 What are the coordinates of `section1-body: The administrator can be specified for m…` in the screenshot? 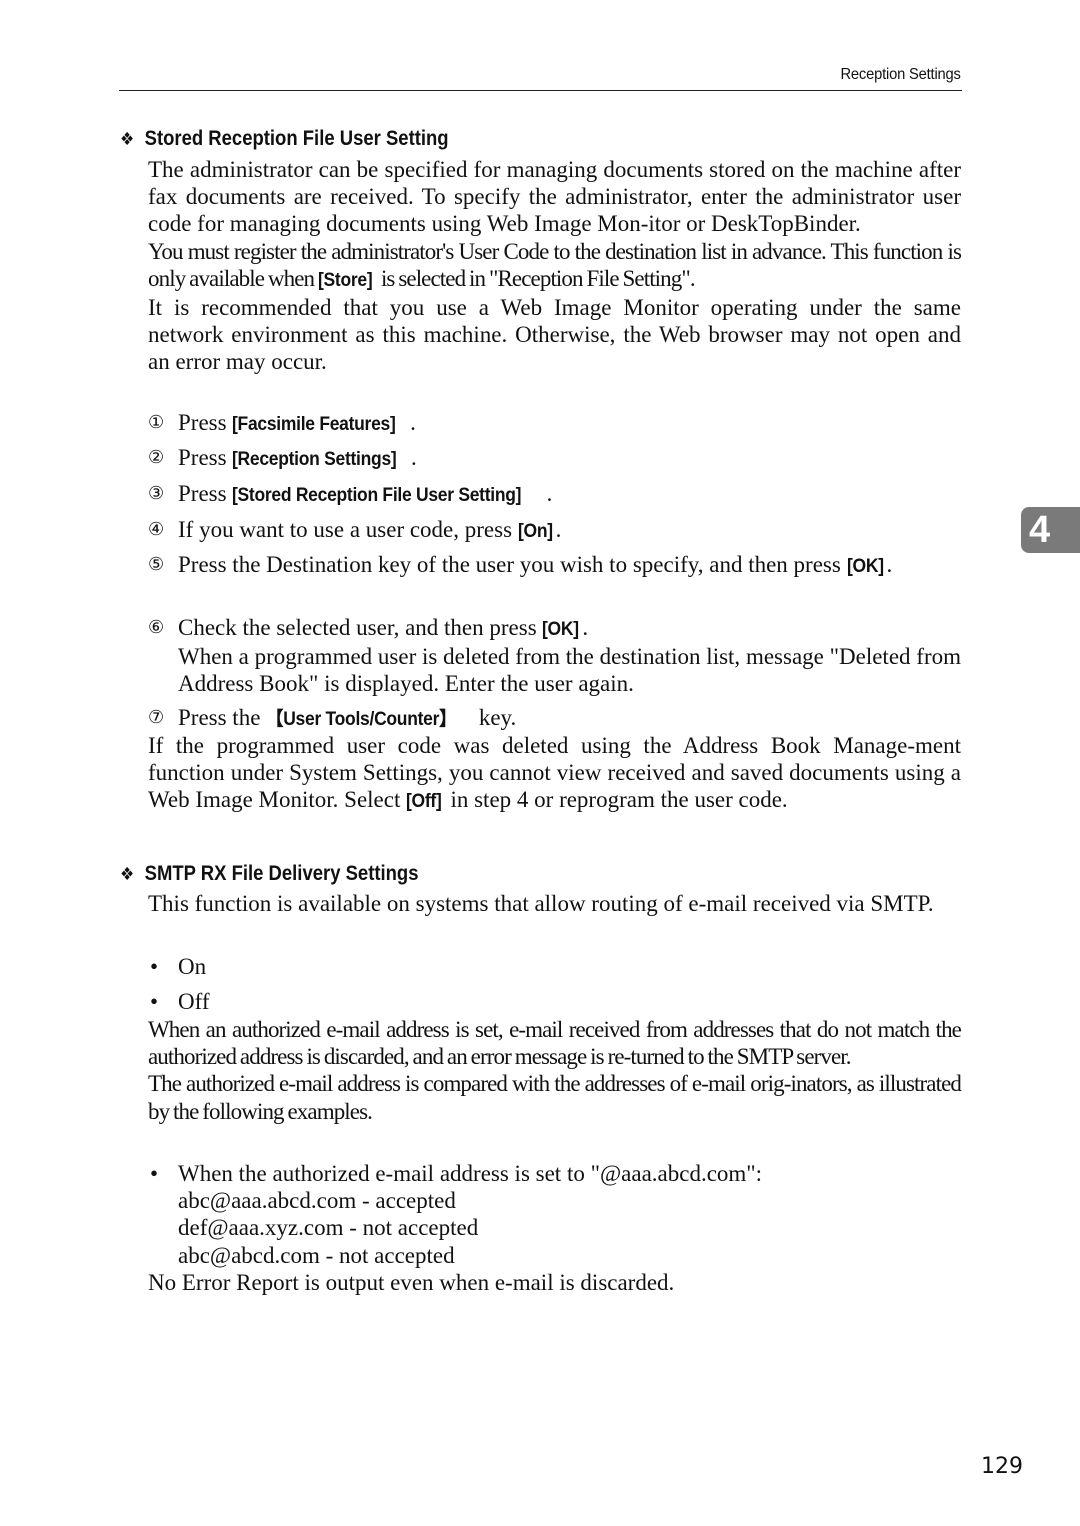 It's located at (555, 266).